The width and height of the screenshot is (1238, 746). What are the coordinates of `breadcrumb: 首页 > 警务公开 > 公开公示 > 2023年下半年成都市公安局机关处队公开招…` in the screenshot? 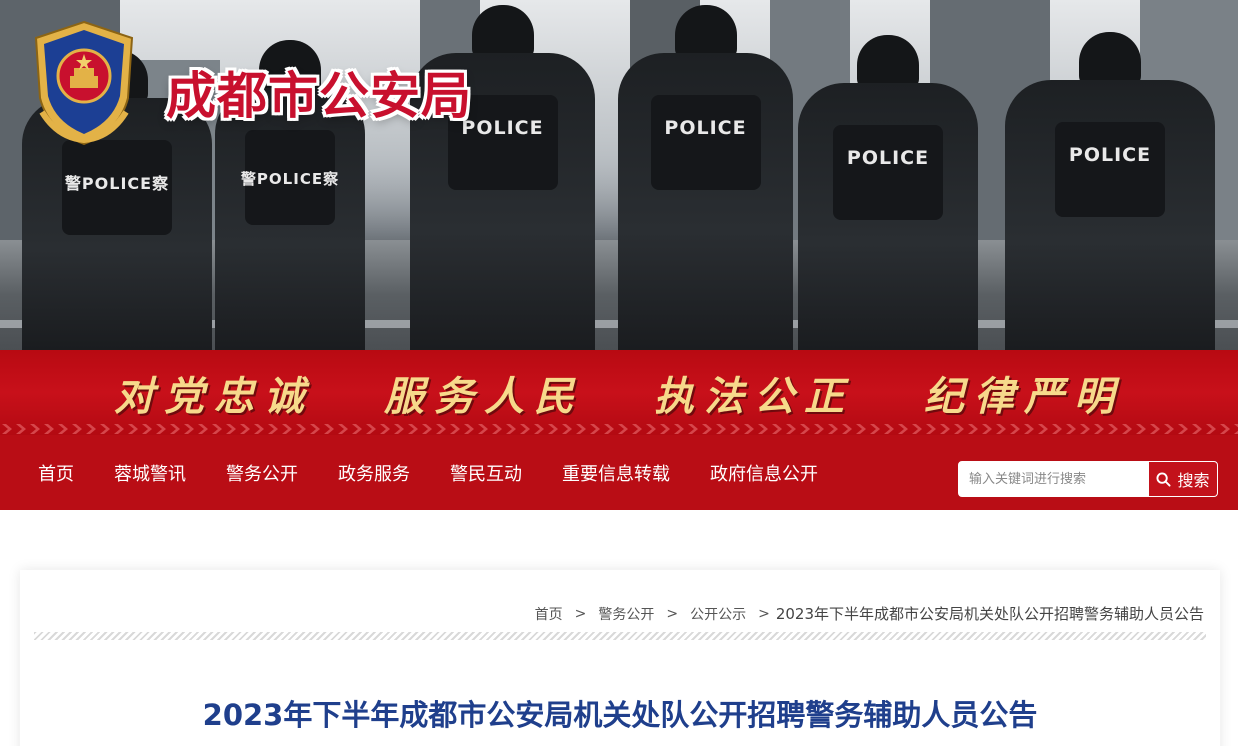 It's located at (869, 613).